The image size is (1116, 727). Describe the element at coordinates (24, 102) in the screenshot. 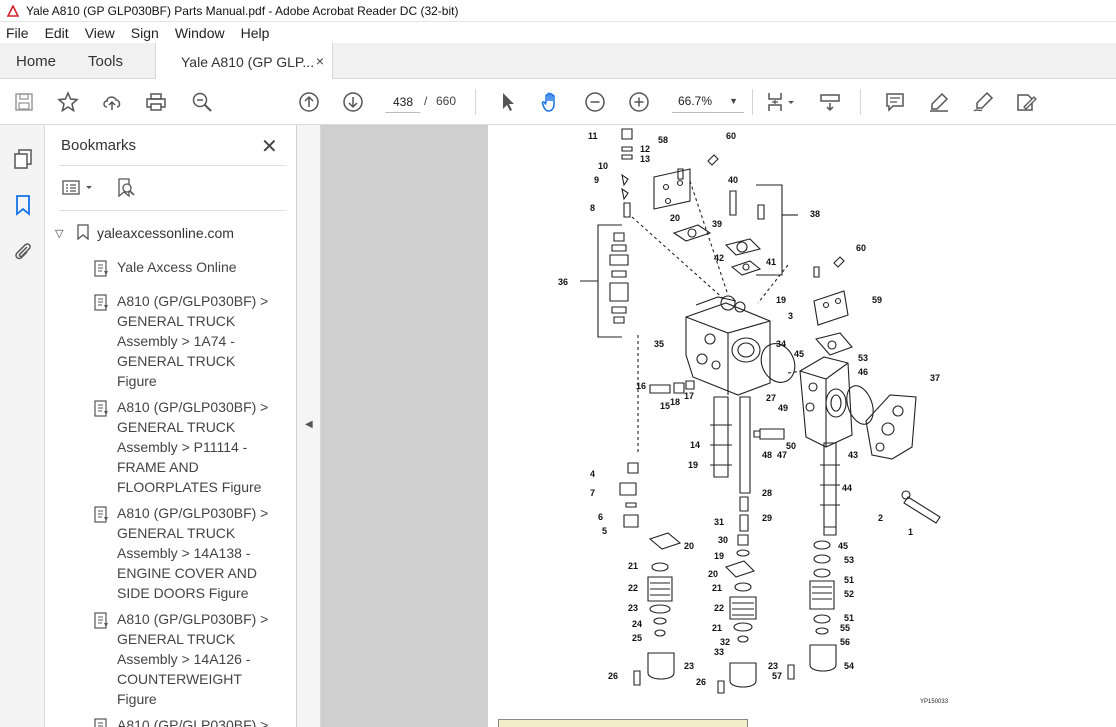

I see `save-icon` at that location.